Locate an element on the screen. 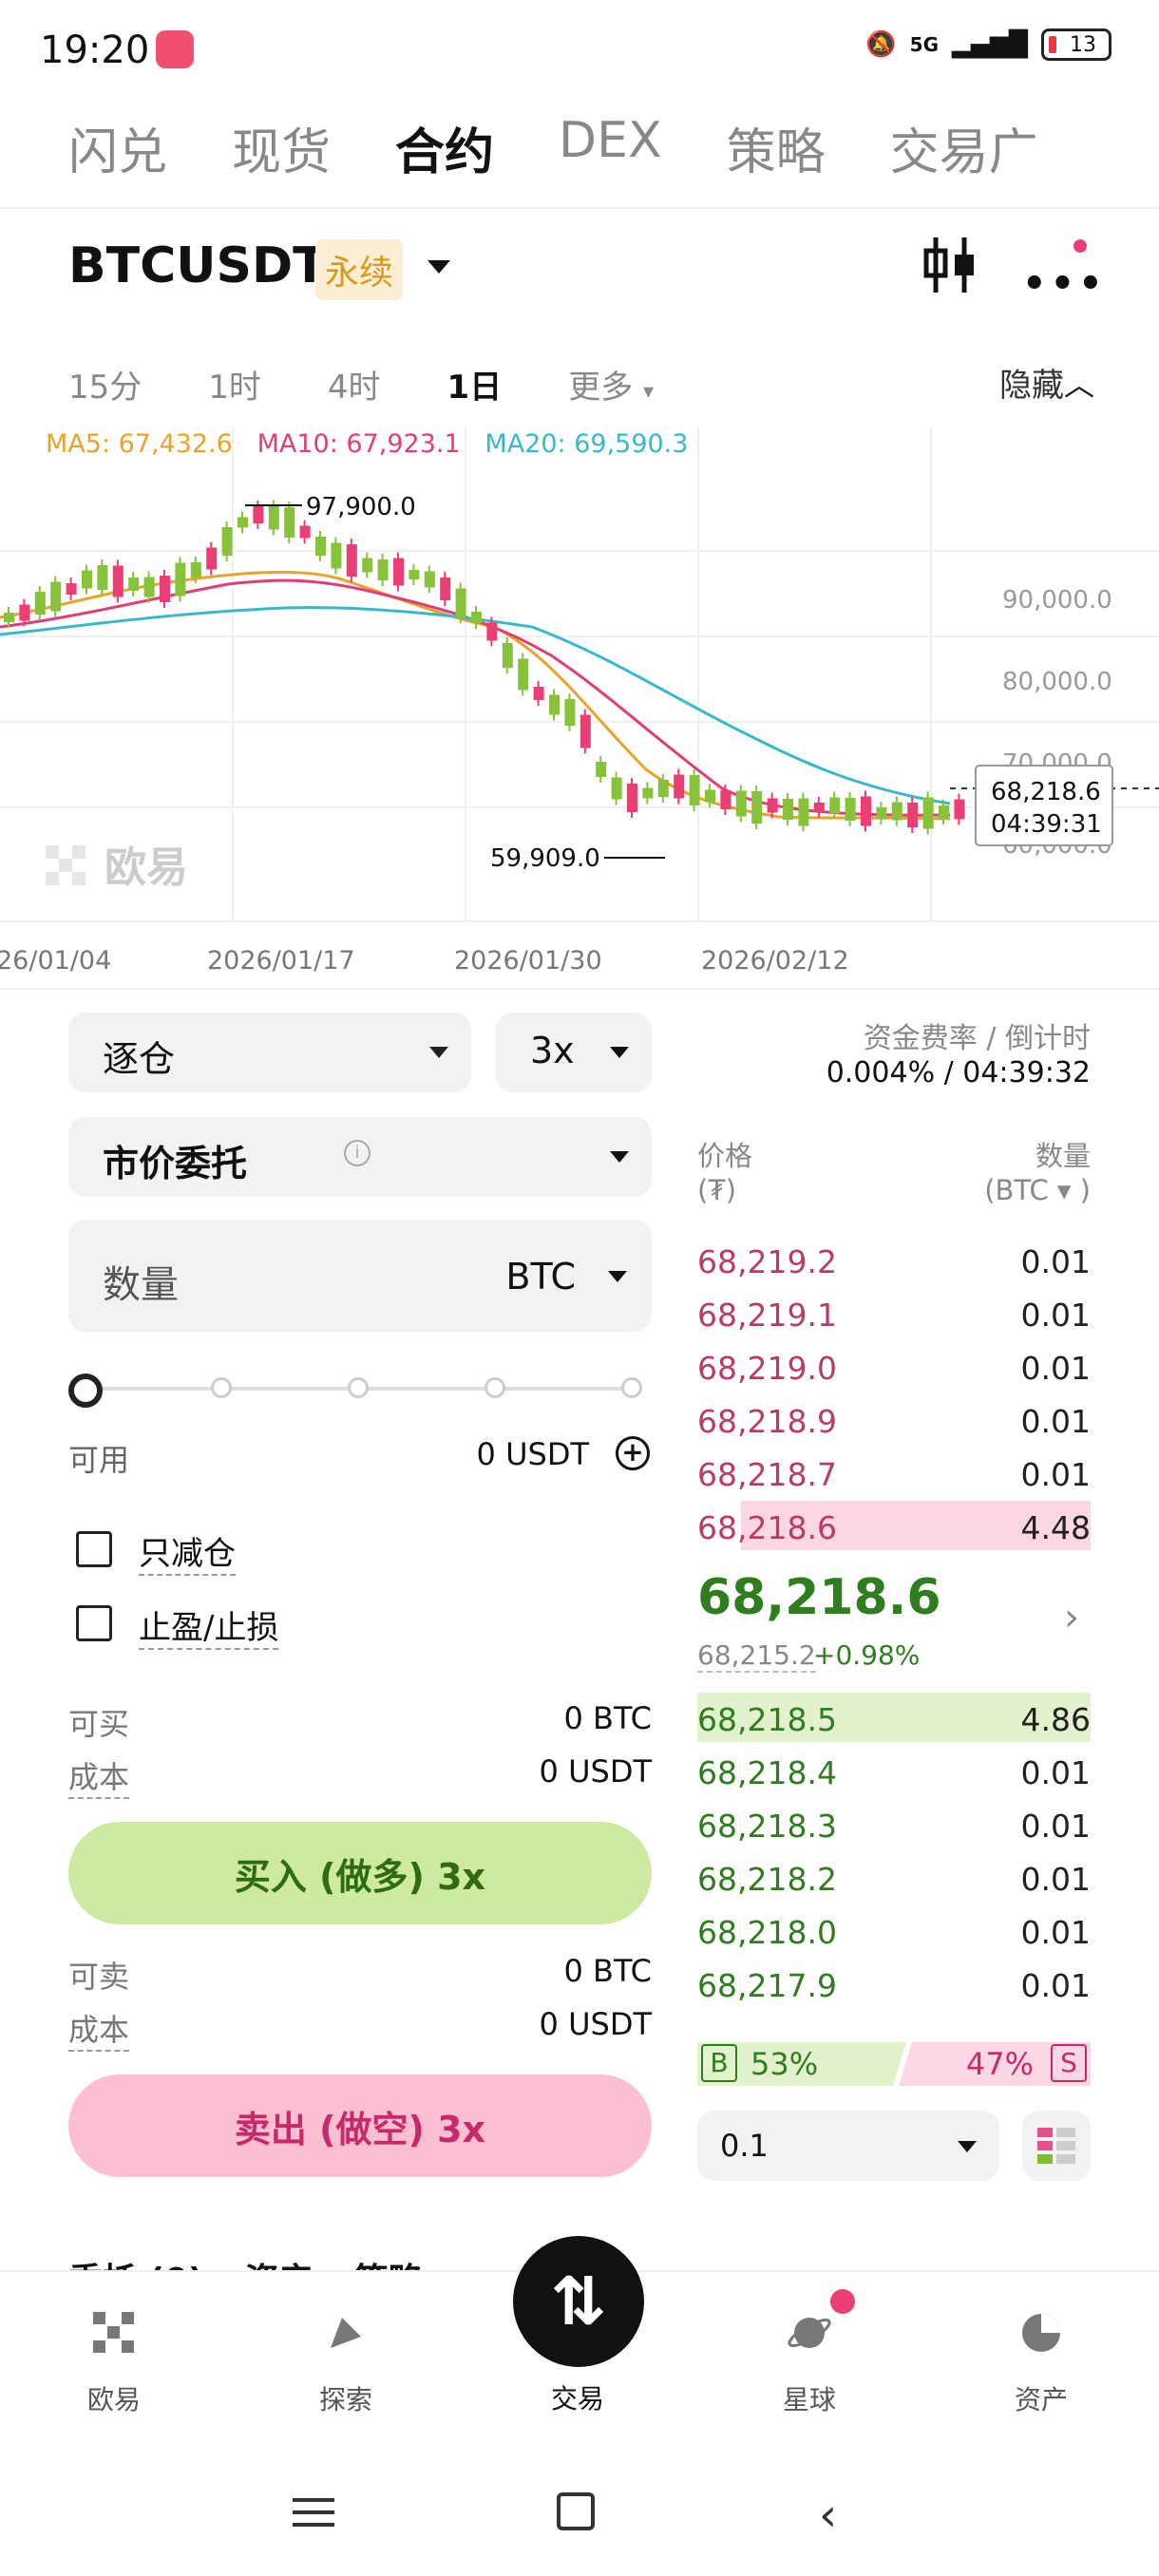  interval-15m: 15分 is located at coordinates (105, 384).